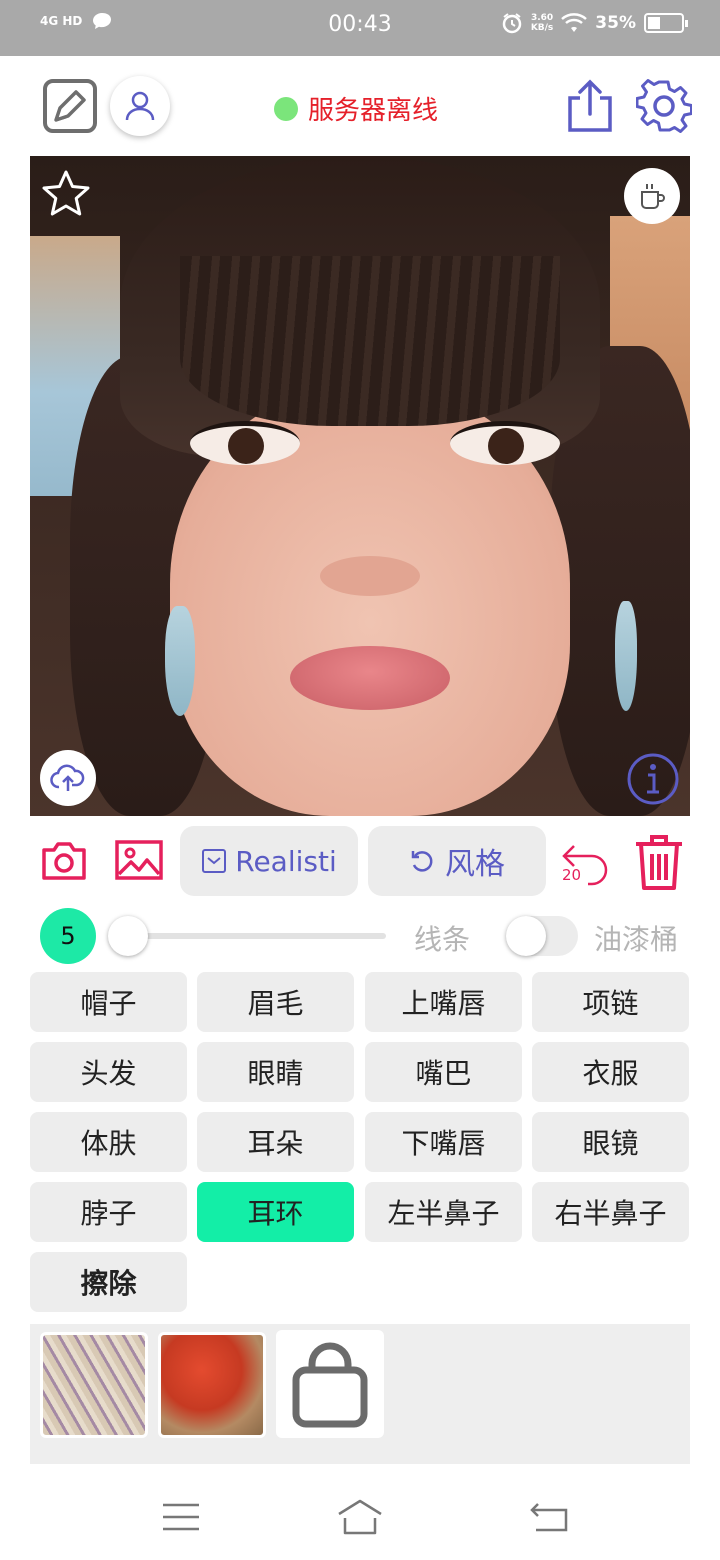 This screenshot has width=720, height=1560. What do you see at coordinates (108, 1212) in the screenshot?
I see `part-button: 脖子` at bounding box center [108, 1212].